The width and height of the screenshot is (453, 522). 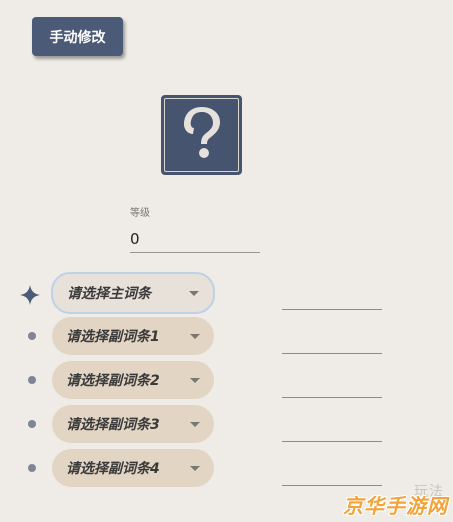 What do you see at coordinates (109, 294) in the screenshot?
I see `main-stat-select-label: 请选择主词条` at bounding box center [109, 294].